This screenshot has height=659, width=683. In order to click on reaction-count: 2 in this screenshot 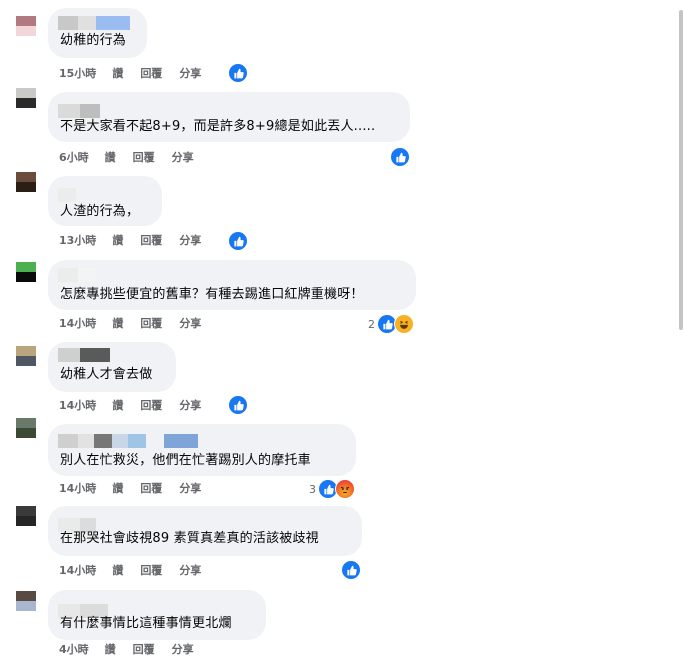, I will do `click(371, 324)`.